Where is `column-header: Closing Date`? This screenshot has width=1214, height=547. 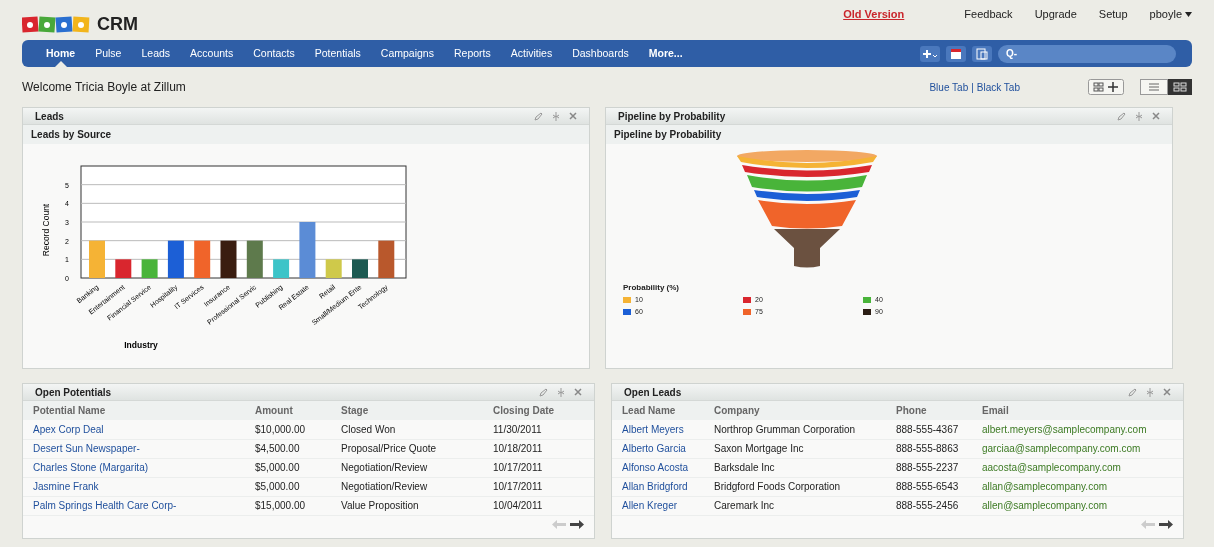
column-header: Closing Date is located at coordinates (538, 410).